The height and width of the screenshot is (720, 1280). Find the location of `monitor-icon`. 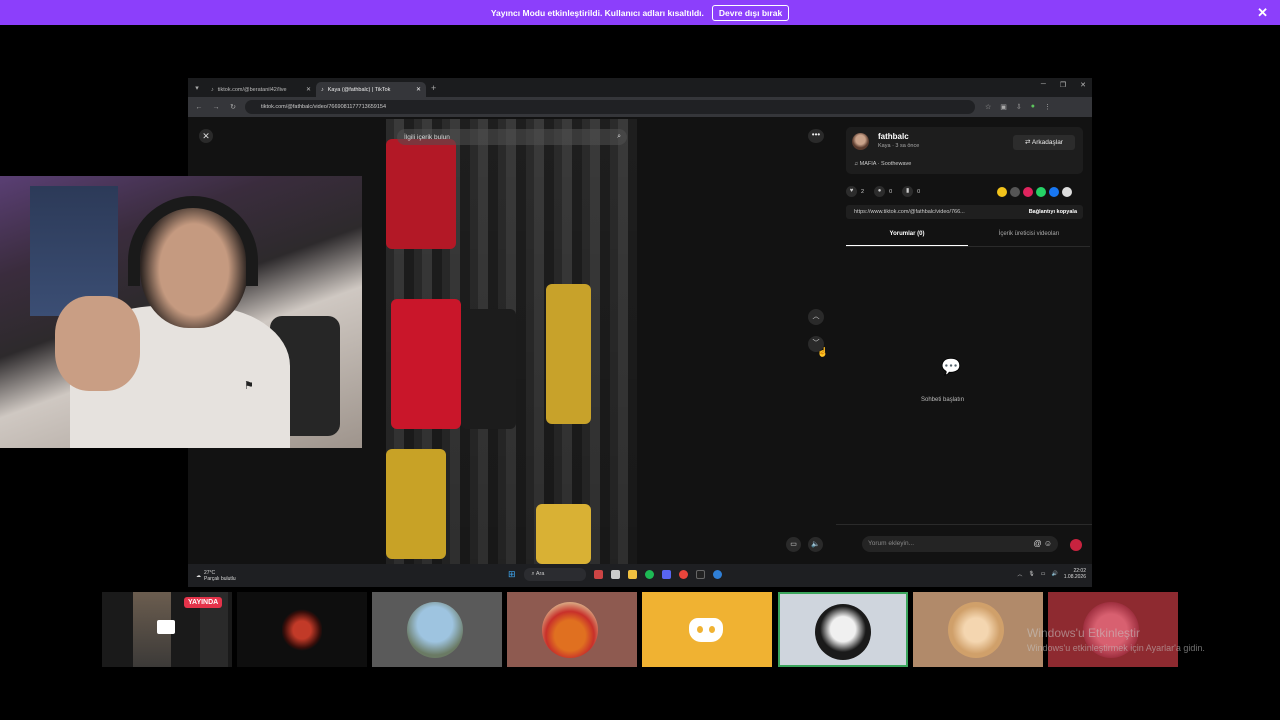

monitor-icon is located at coordinates (166, 627).